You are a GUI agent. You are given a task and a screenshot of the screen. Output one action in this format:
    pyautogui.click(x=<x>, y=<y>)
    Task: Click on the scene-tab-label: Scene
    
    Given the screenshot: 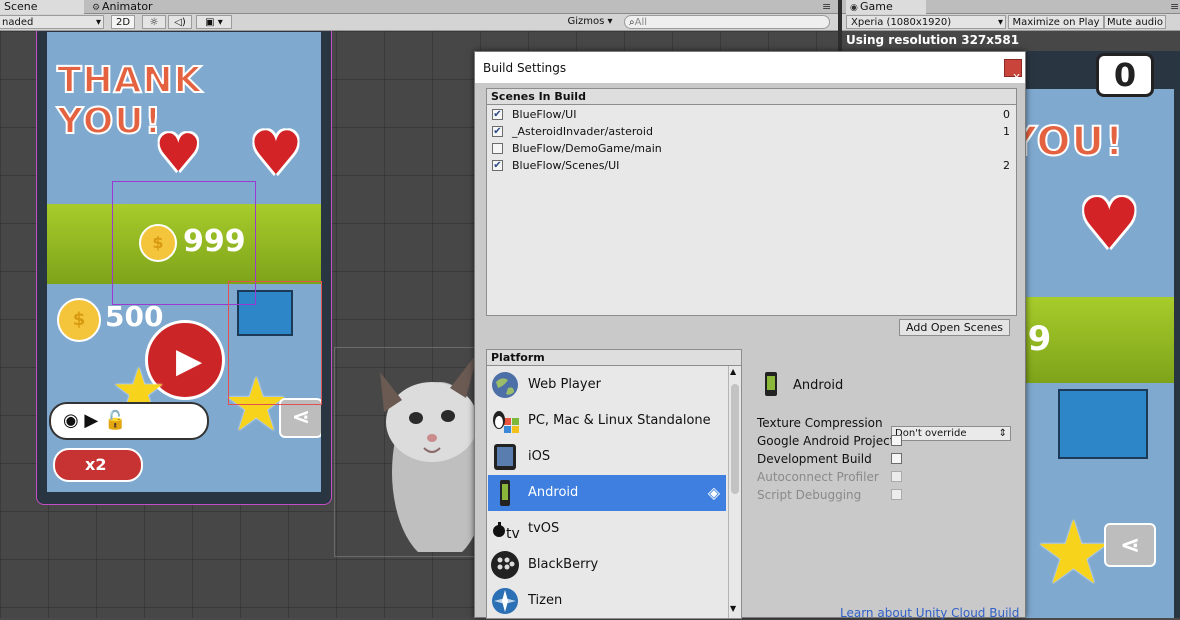 What is the action you would take?
    pyautogui.click(x=21, y=6)
    